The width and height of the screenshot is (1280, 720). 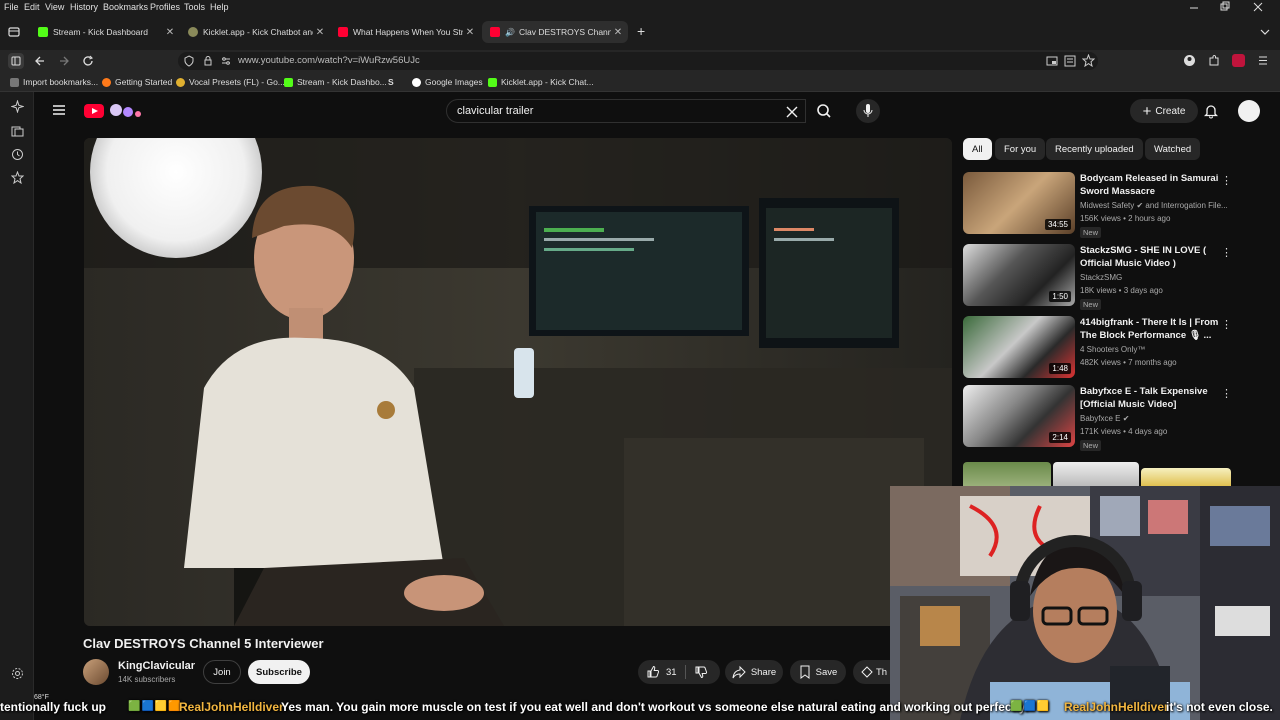 I want to click on search-box: clavicular trailer, so click(x=626, y=111).